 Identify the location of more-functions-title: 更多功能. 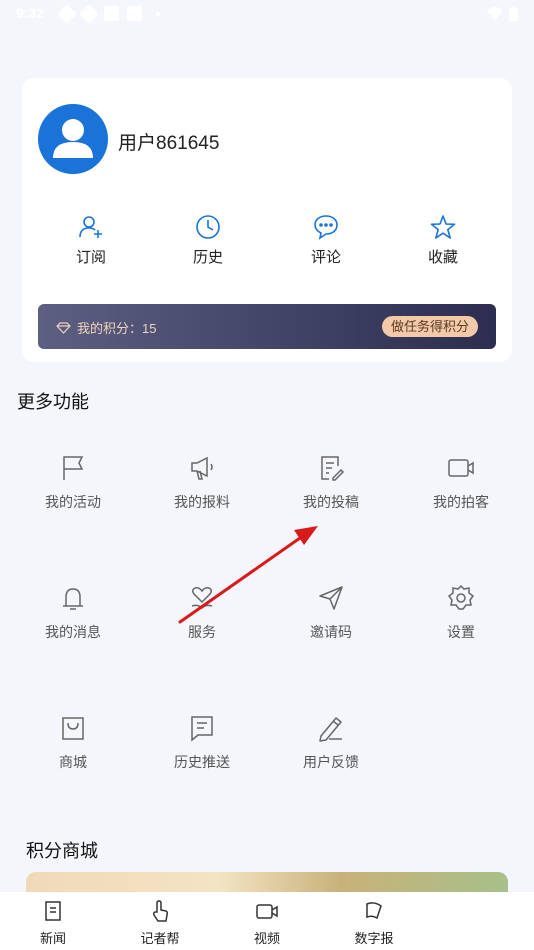
(53, 402).